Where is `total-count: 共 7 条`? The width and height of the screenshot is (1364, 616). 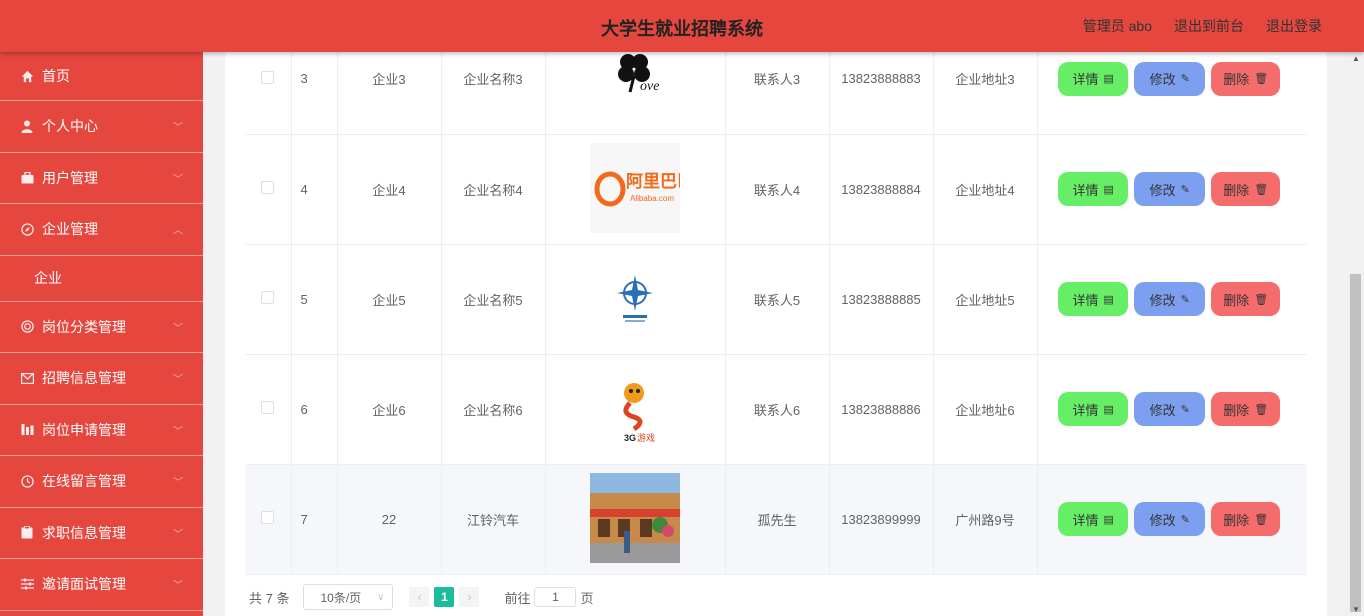
total-count: 共 7 条 is located at coordinates (269, 598).